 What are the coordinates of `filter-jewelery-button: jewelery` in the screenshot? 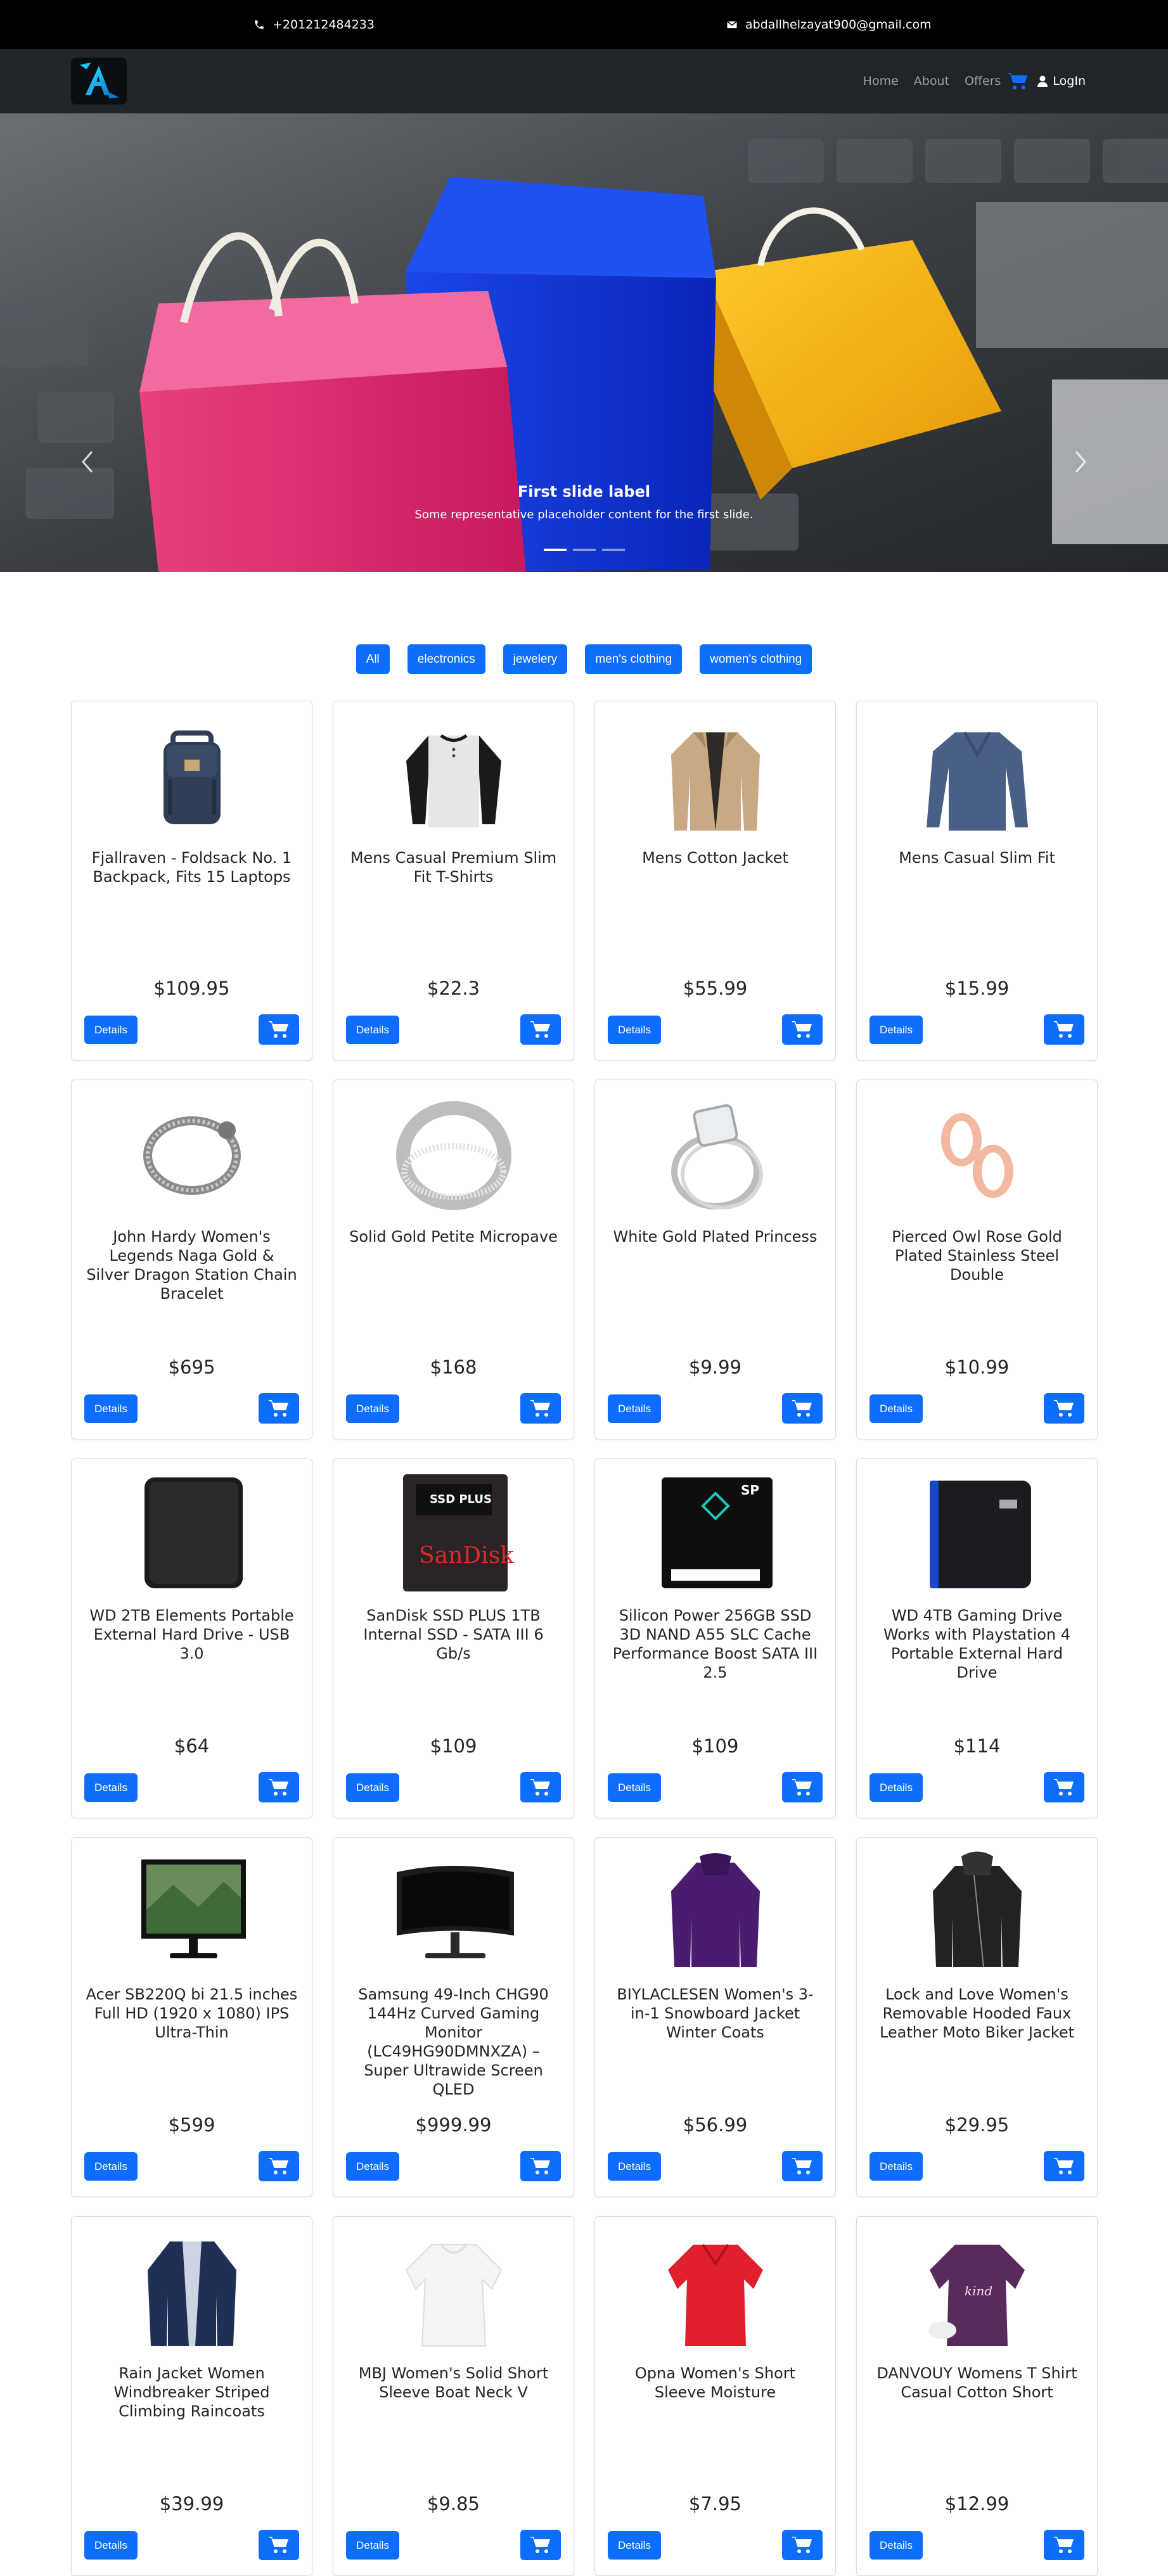 It's located at (535, 659).